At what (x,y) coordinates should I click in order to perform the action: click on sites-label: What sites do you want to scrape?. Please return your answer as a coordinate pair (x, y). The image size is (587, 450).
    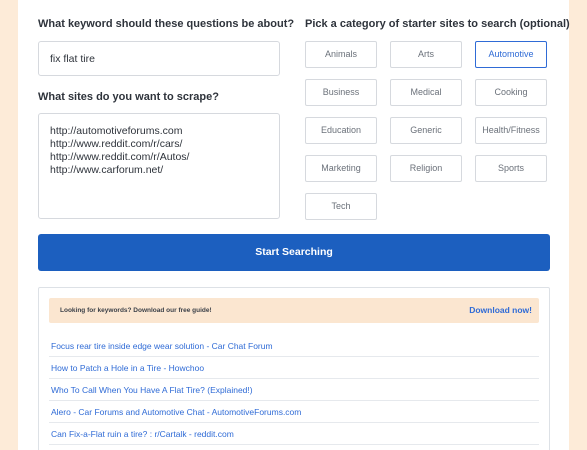
    Looking at the image, I should click on (128, 97).